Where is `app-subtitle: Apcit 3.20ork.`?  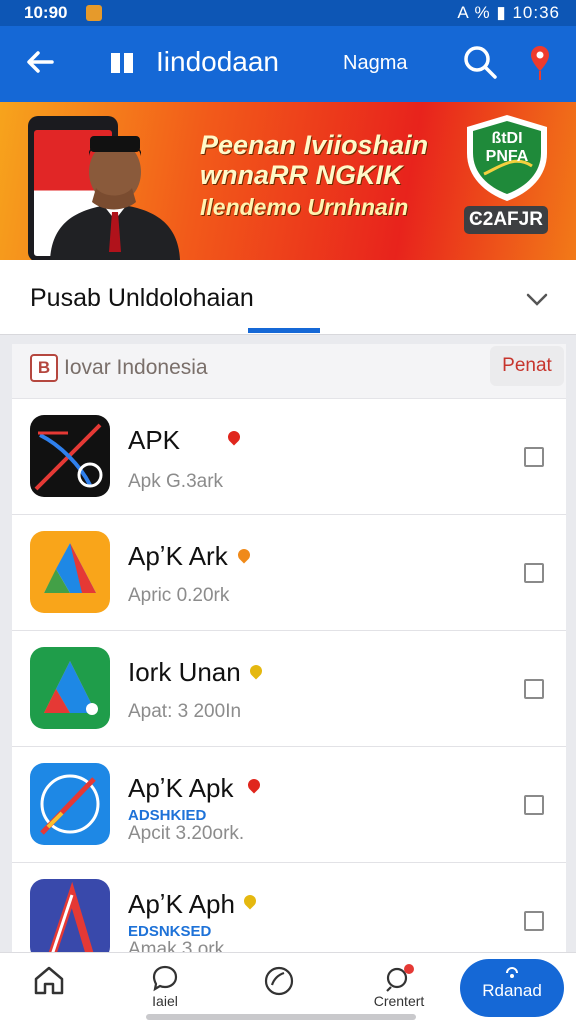
app-subtitle: Apcit 3.20ork. is located at coordinates (186, 833).